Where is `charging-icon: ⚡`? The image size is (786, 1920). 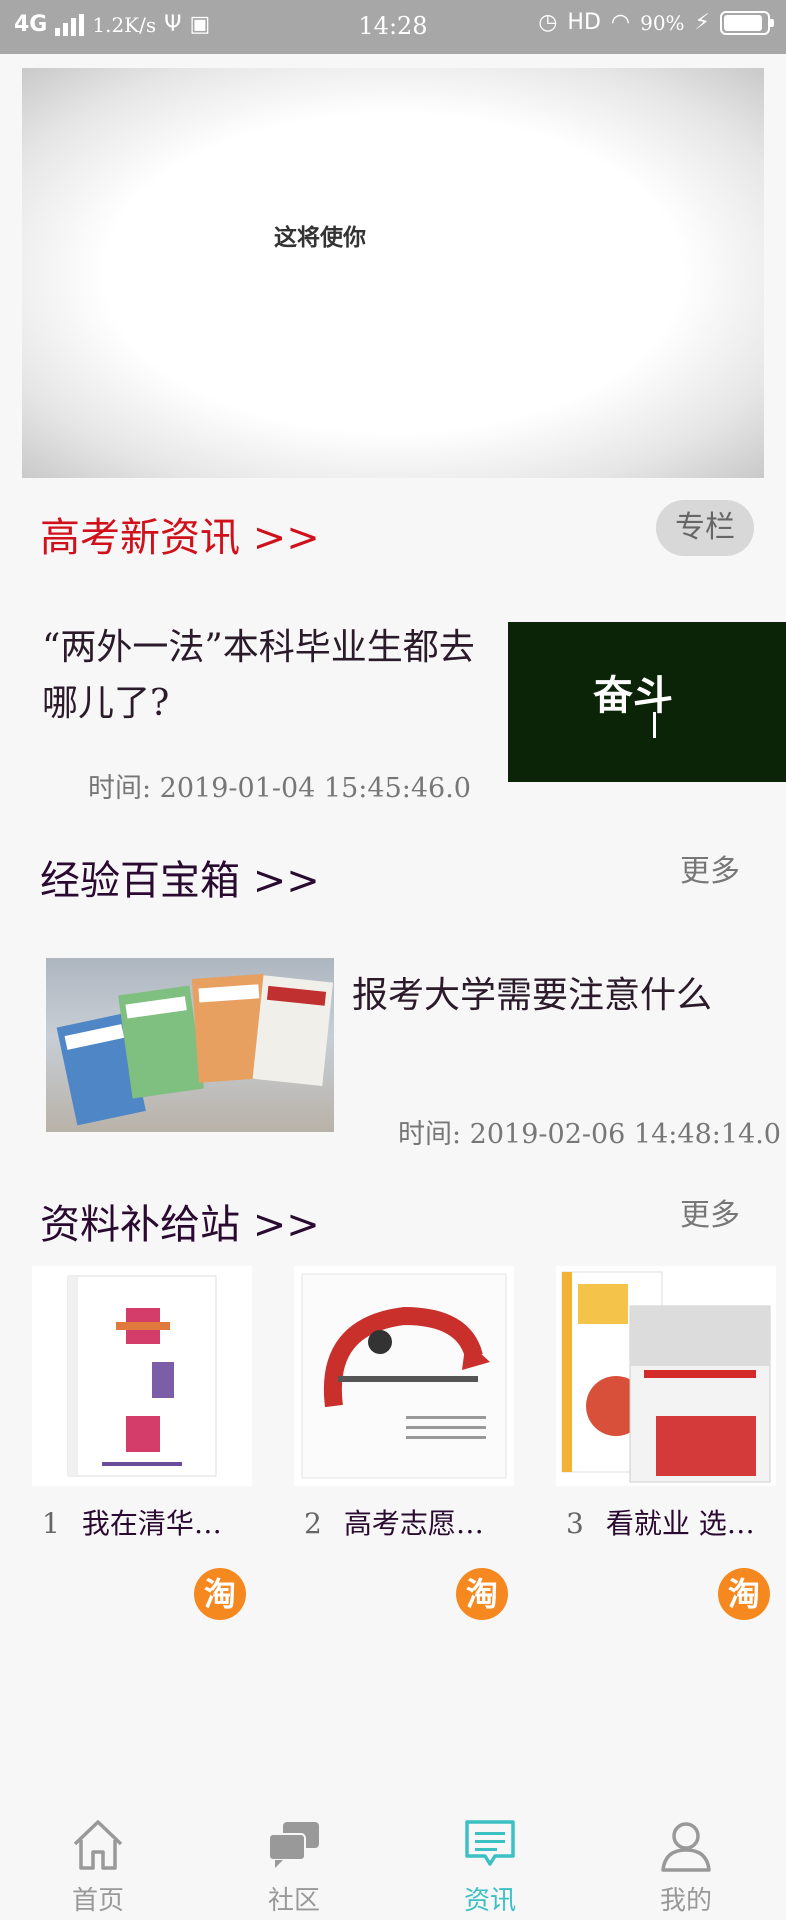 charging-icon: ⚡ is located at coordinates (702, 22).